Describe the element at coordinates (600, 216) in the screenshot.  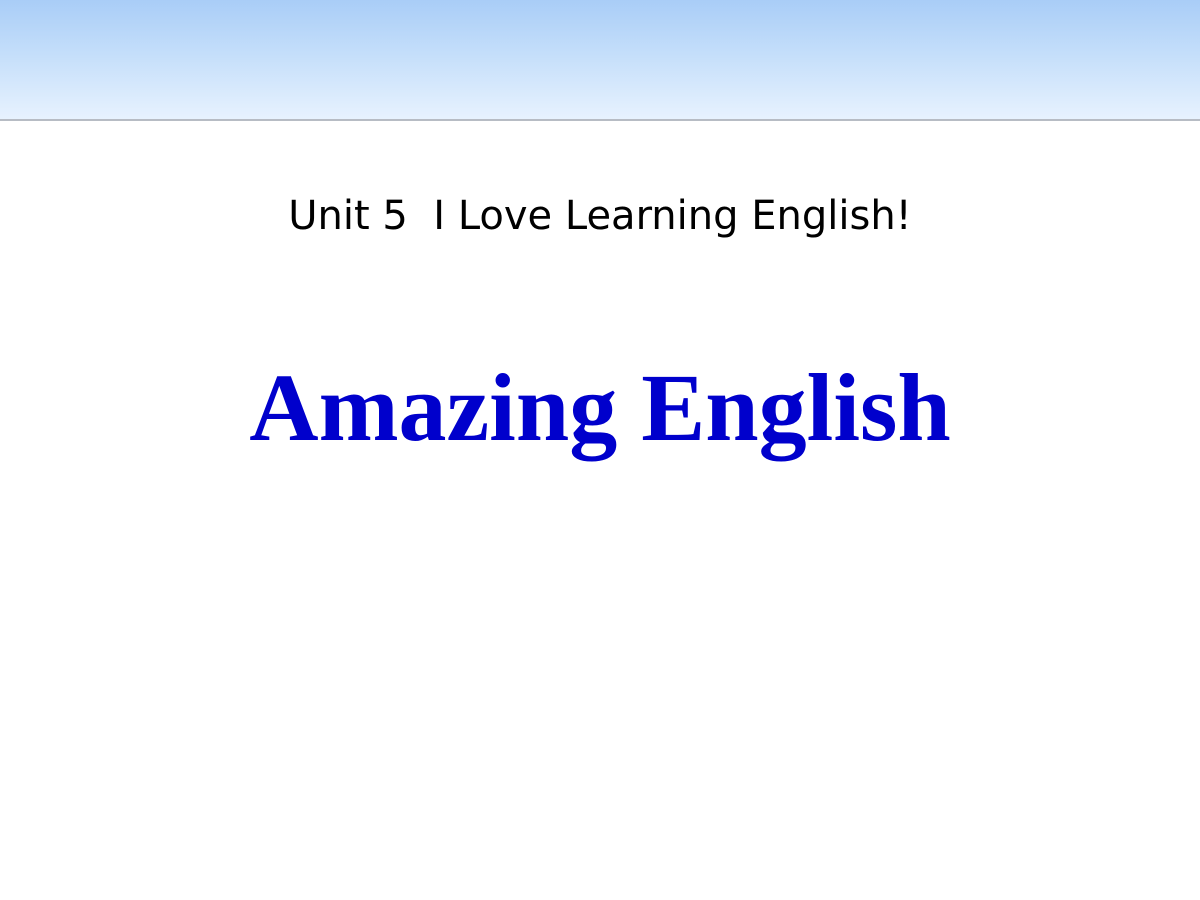
I see `unit-subtitle: Unit 5 I Love Learning English!` at that location.